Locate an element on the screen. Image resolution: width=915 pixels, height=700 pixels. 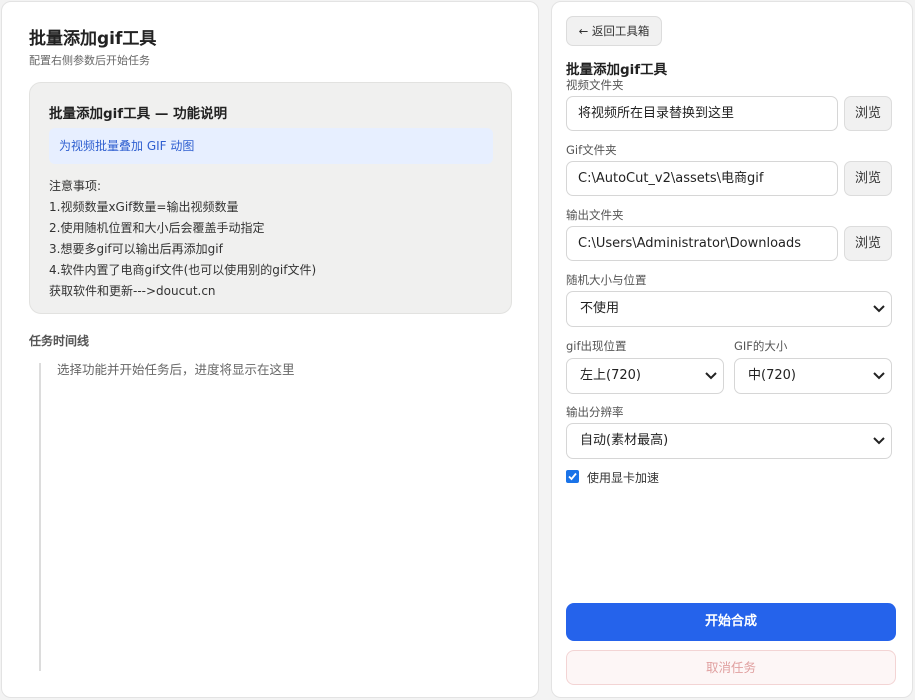
timeline-line is located at coordinates (40, 517).